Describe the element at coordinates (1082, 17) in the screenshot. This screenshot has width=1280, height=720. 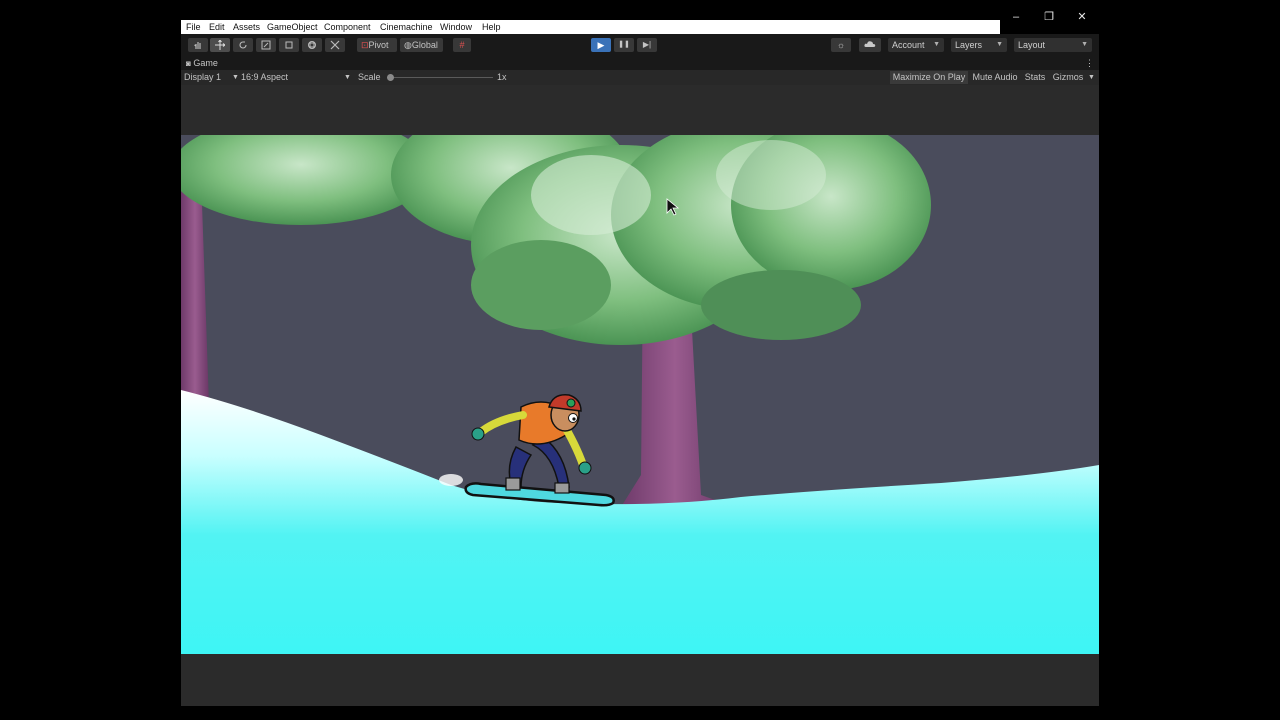
I see `close-button: ✕` at that location.